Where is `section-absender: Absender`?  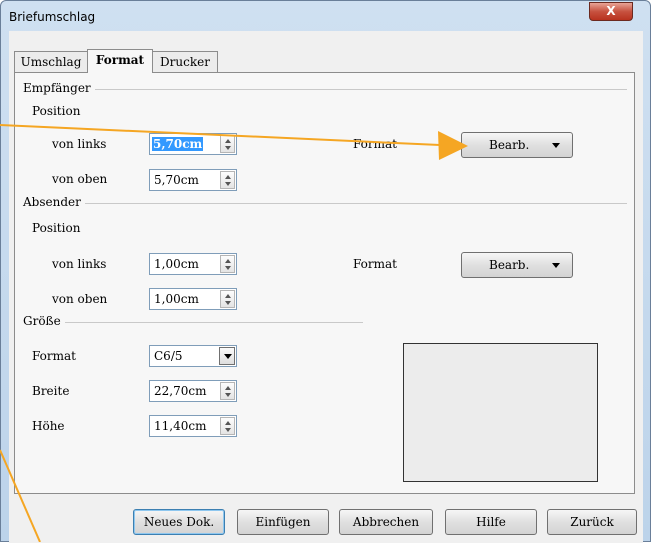 section-absender: Absender is located at coordinates (54, 202).